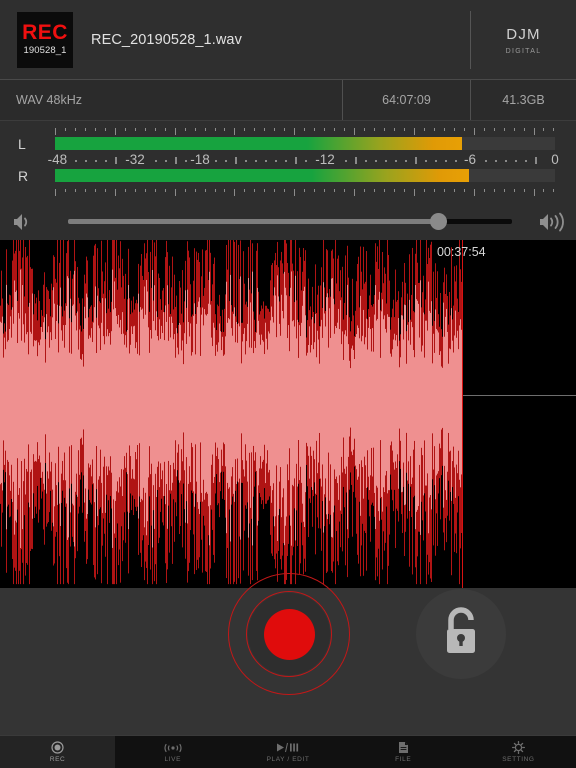 The image size is (576, 768). What do you see at coordinates (280, 40) in the screenshot?
I see `filename-label: REC_20190528_1.wav` at bounding box center [280, 40].